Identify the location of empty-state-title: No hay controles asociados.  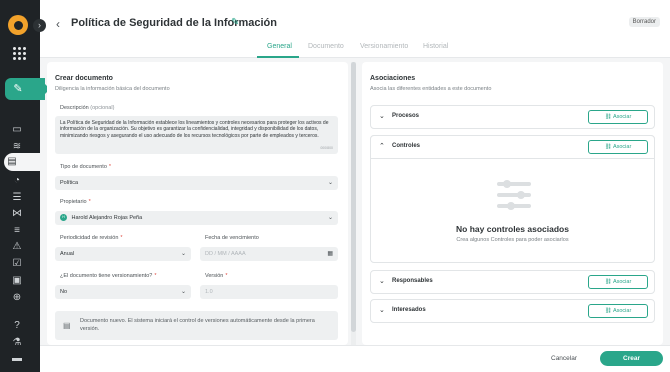
(512, 229).